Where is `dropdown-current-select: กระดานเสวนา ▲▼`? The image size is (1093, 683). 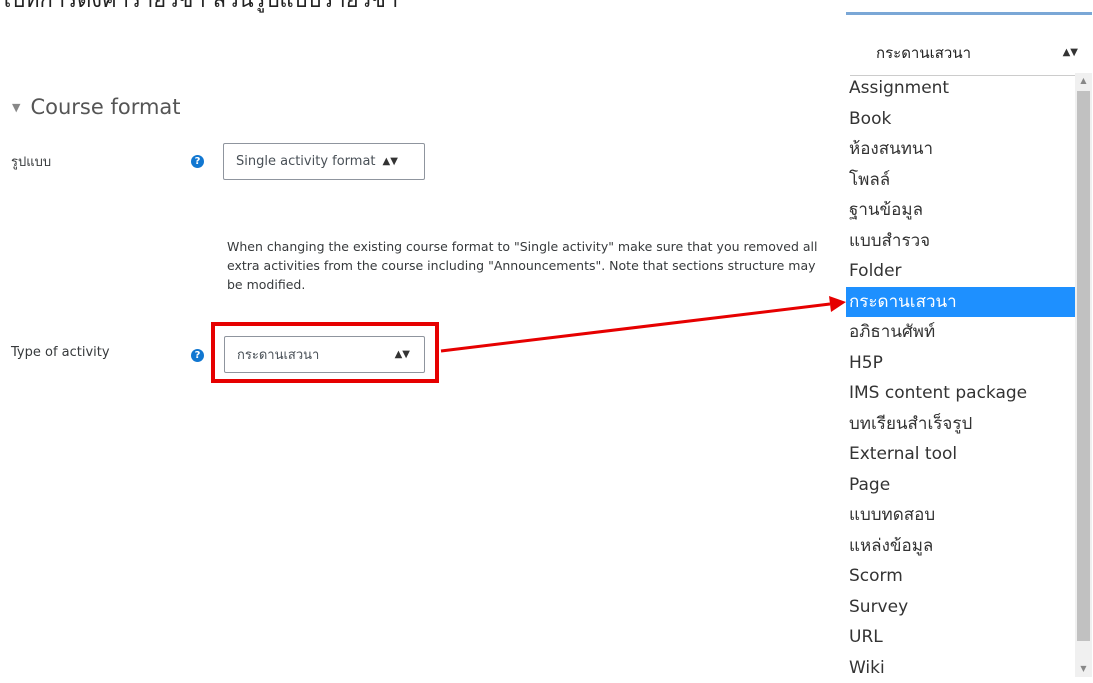 dropdown-current-select: กระดานเสวนา ▲▼ is located at coordinates (968, 53).